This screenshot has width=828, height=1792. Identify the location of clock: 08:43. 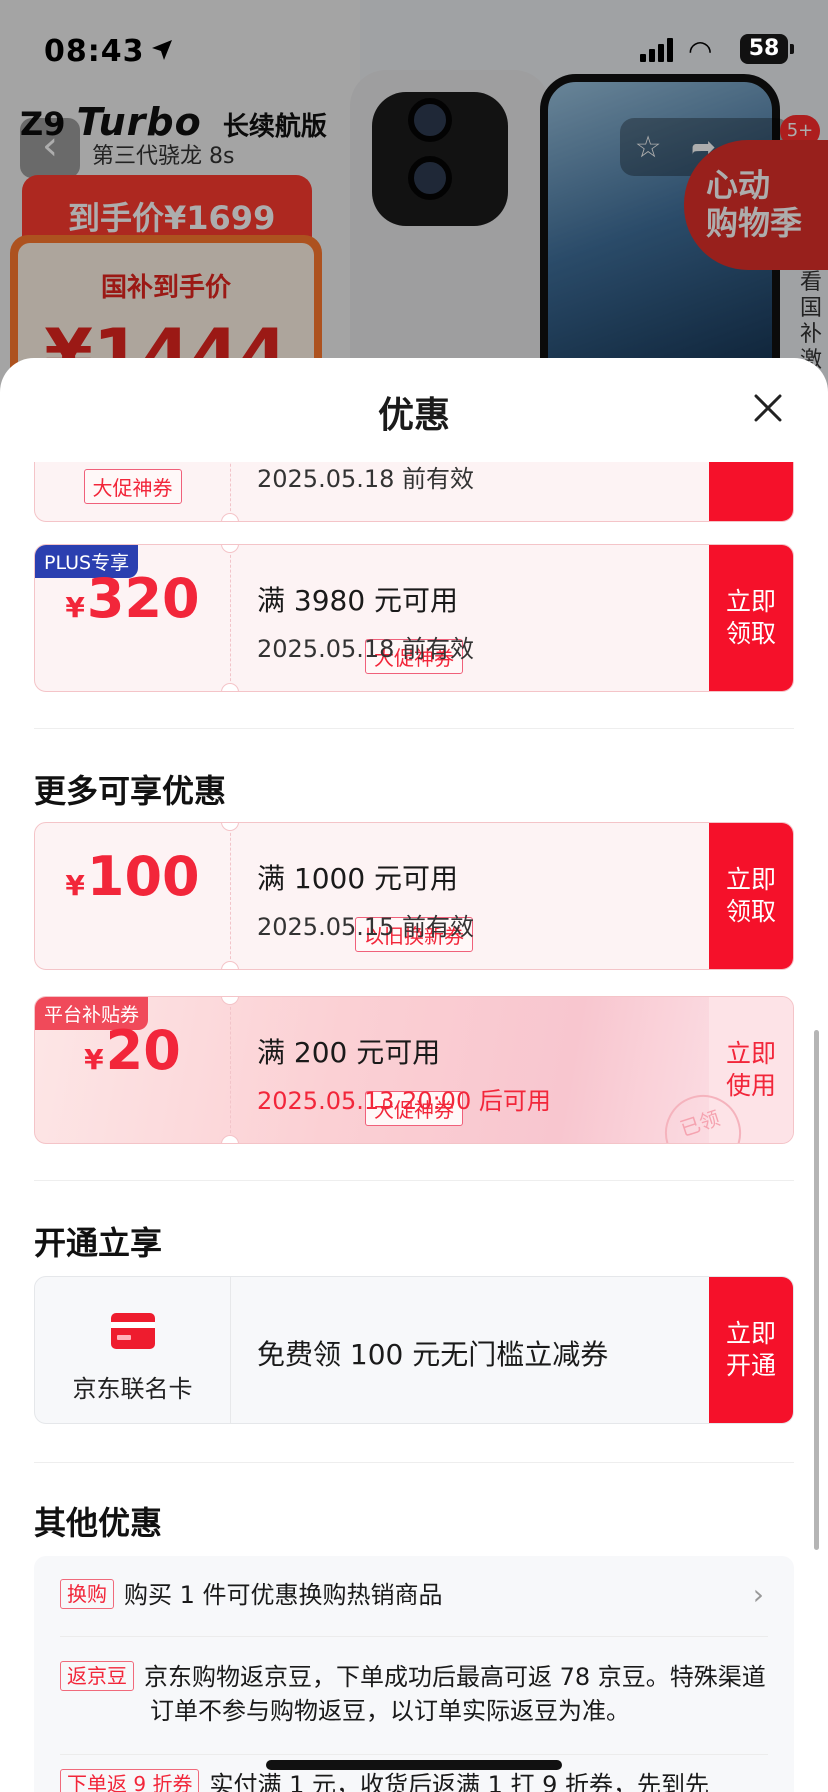
(94, 51).